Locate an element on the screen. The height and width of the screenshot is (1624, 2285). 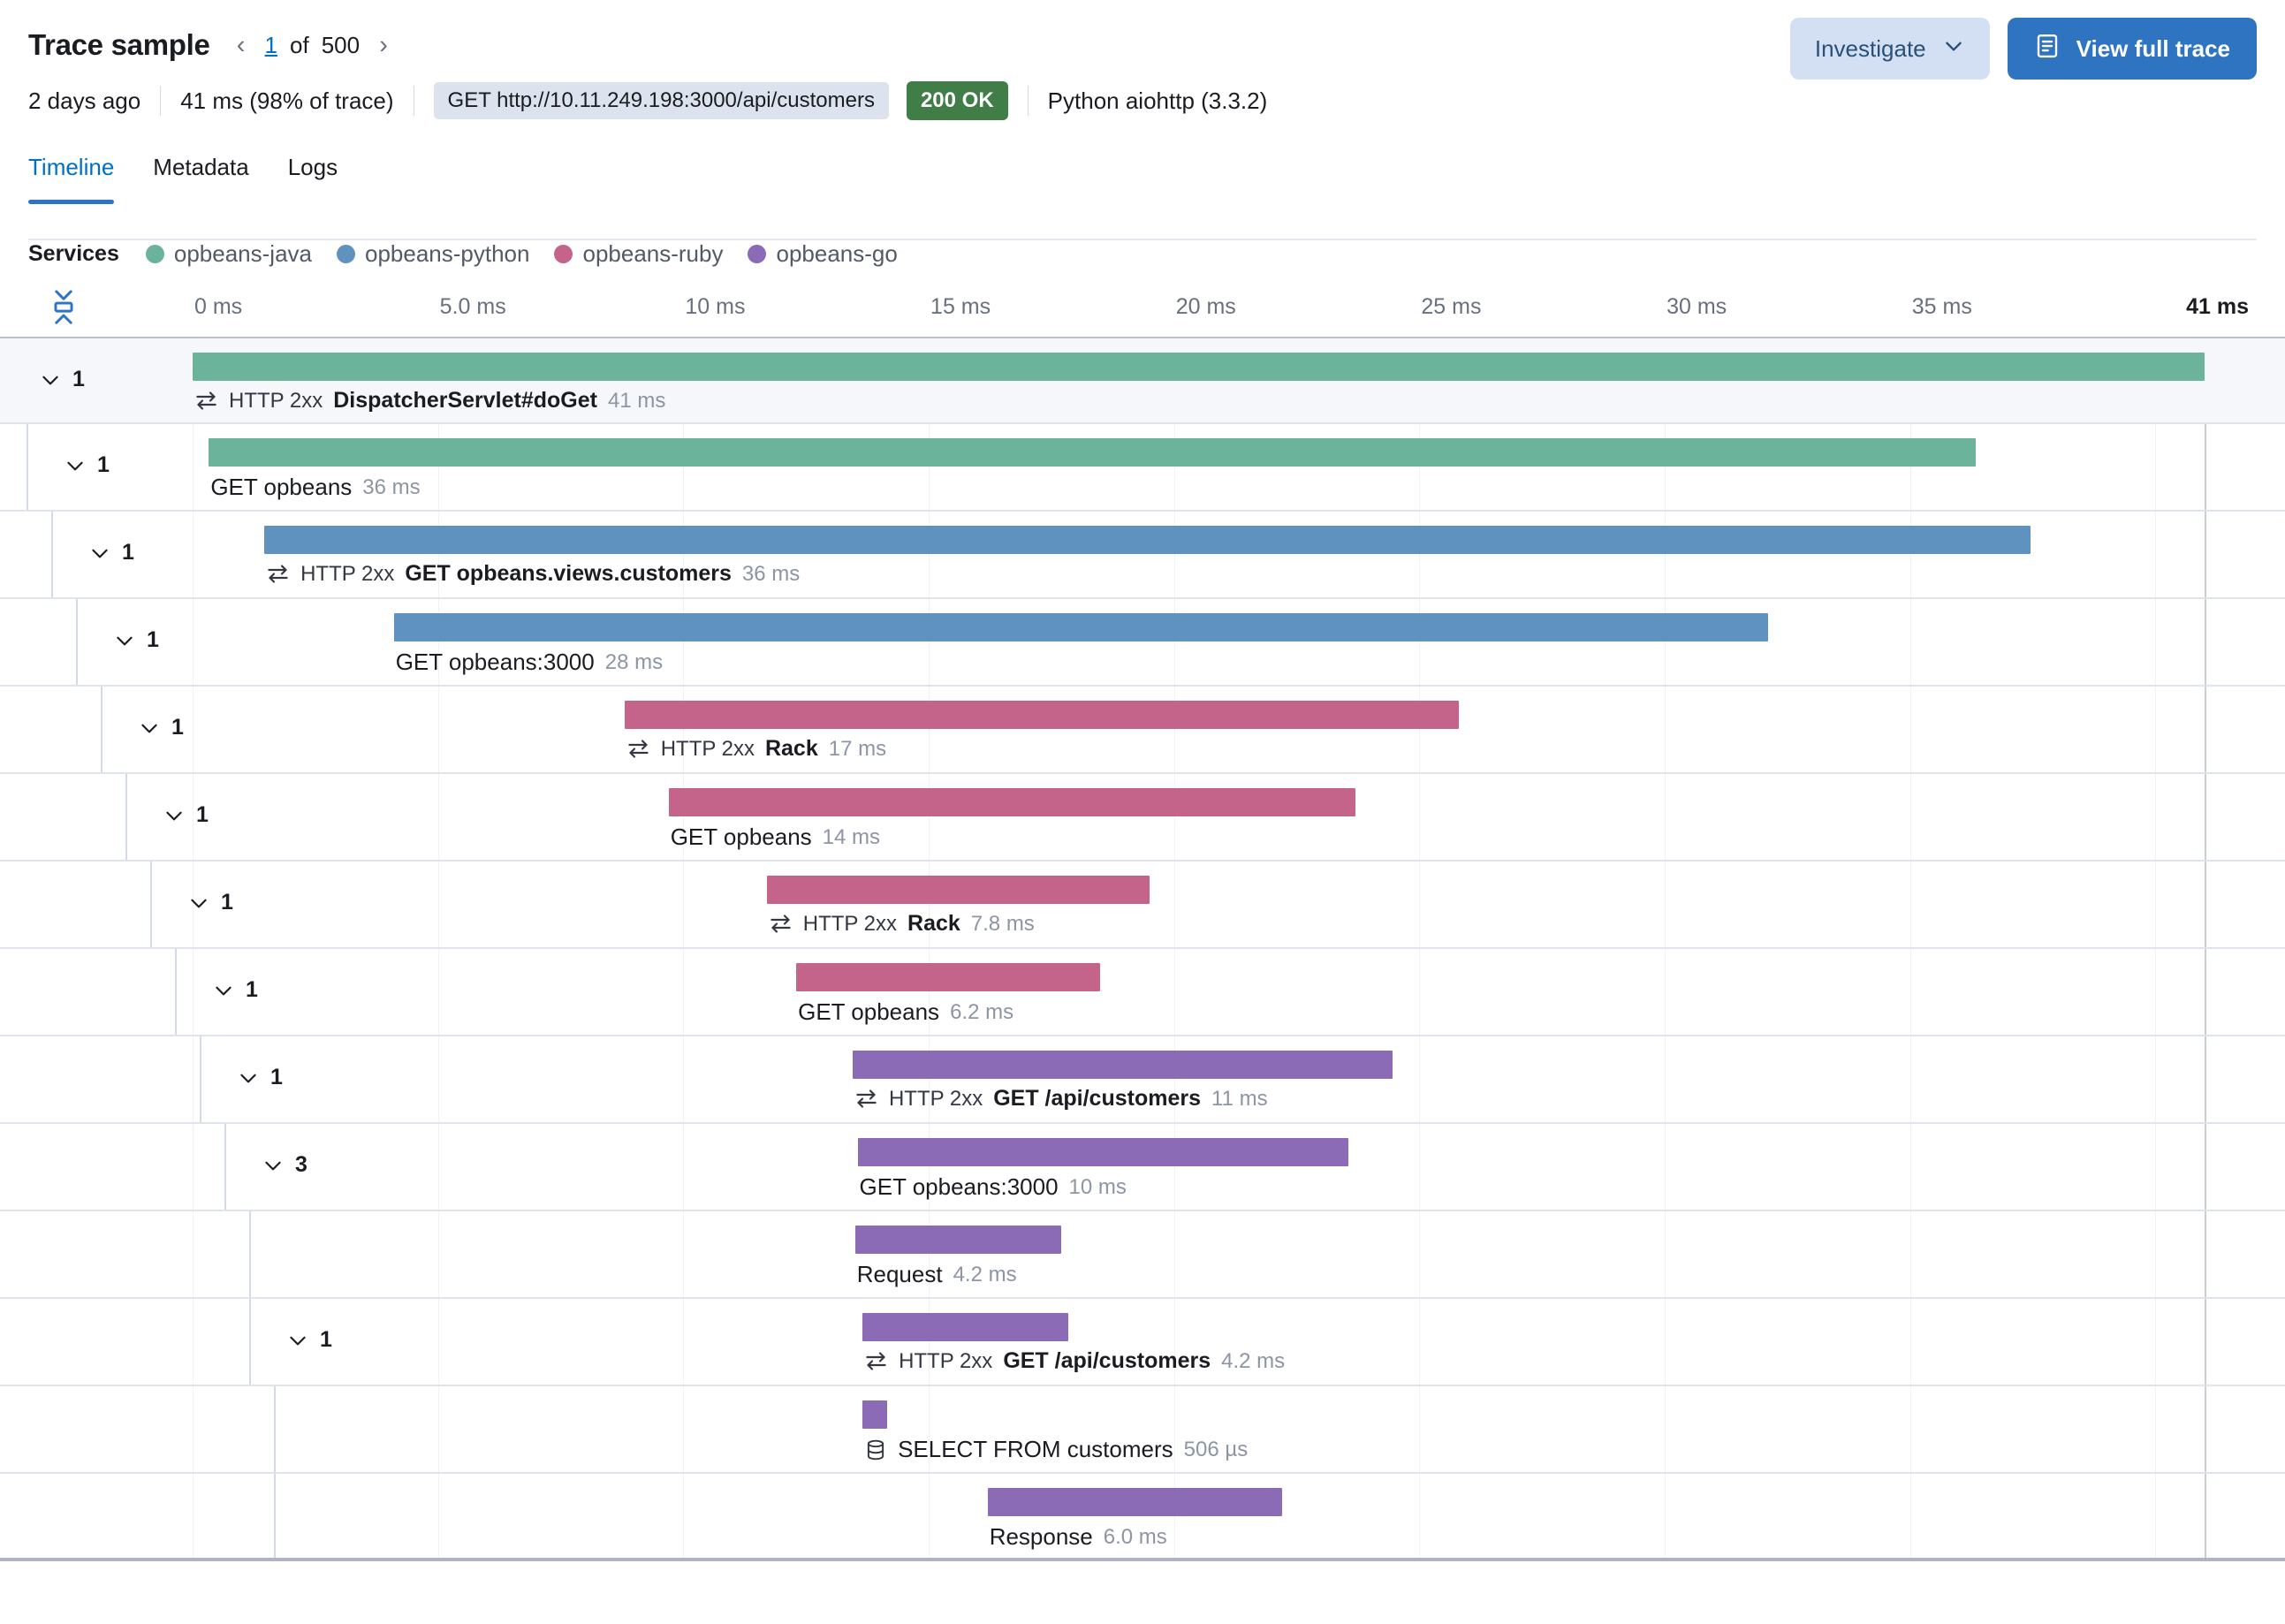
waterfall-row: 1 HTTP 2xx Rack 7.8 ms is located at coordinates (1142, 905).